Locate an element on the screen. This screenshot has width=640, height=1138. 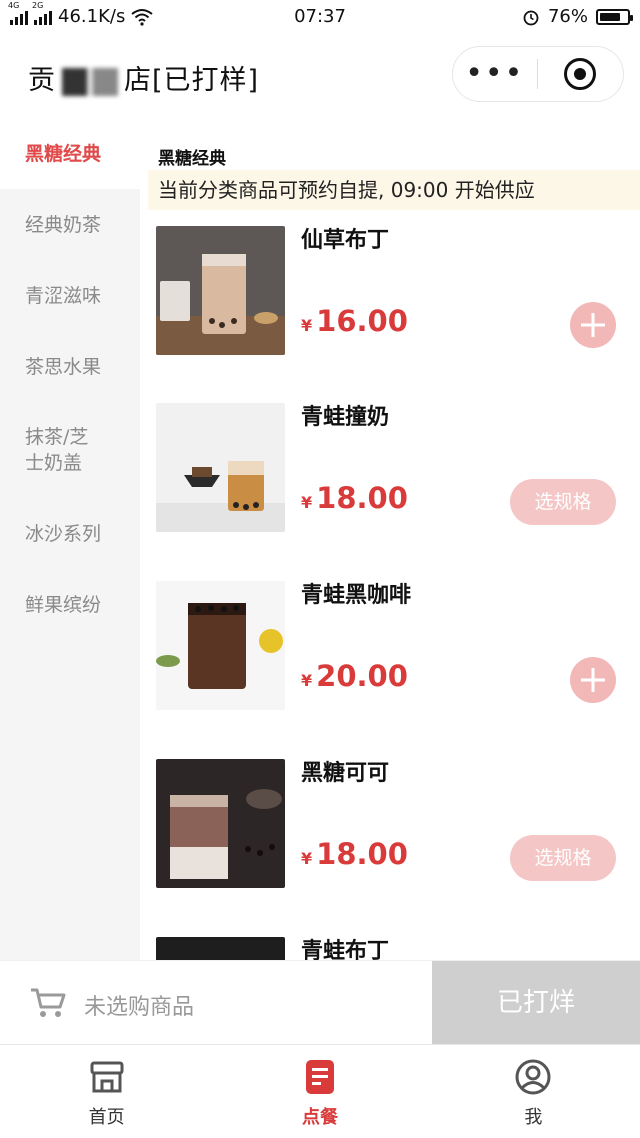
checkout-button: 已打烊 is located at coordinates (536, 1003).